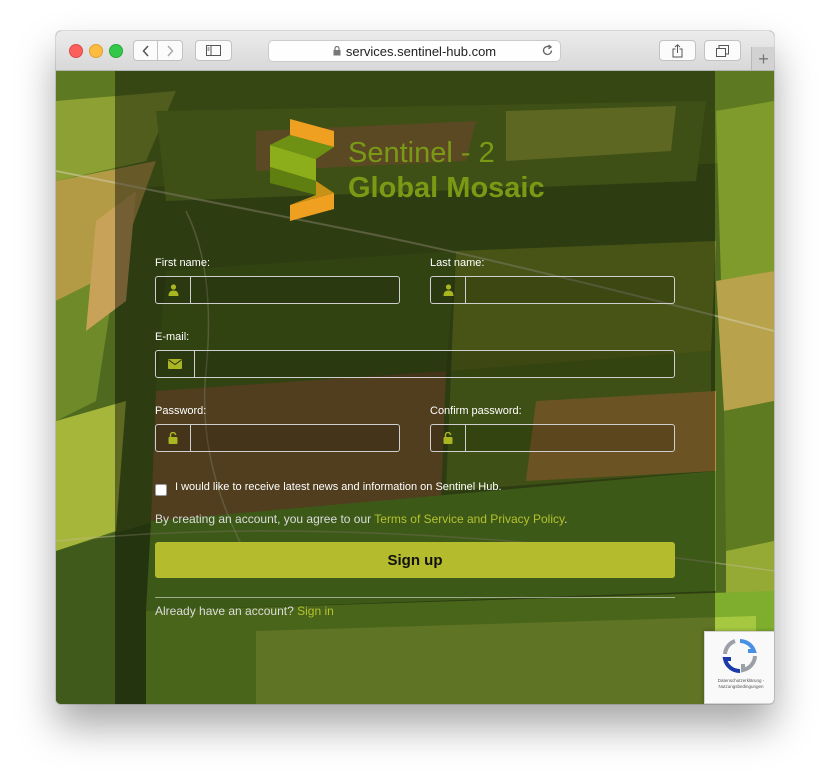 The image size is (830, 784). I want to click on show-tabs-button, so click(722, 50).